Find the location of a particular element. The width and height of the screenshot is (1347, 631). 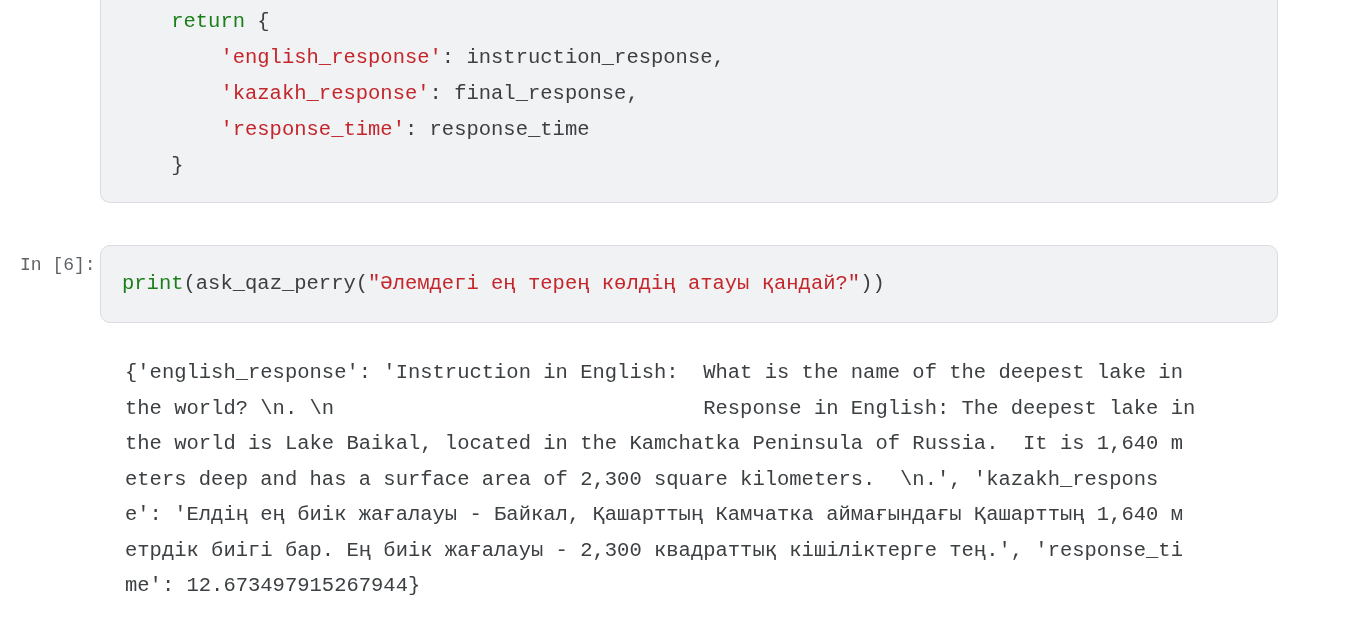

output-line: етрдік биігі бар. Ең биік жағалауы - 2,300 квадраттық кішіліктерге тең.', 'response_ti is located at coordinates (654, 550).